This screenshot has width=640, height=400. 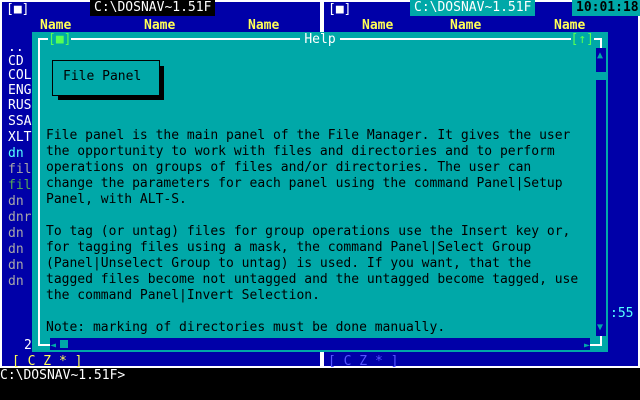 What do you see at coordinates (582, 40) in the screenshot?
I see `help-zoom-button: [↑]` at bounding box center [582, 40].